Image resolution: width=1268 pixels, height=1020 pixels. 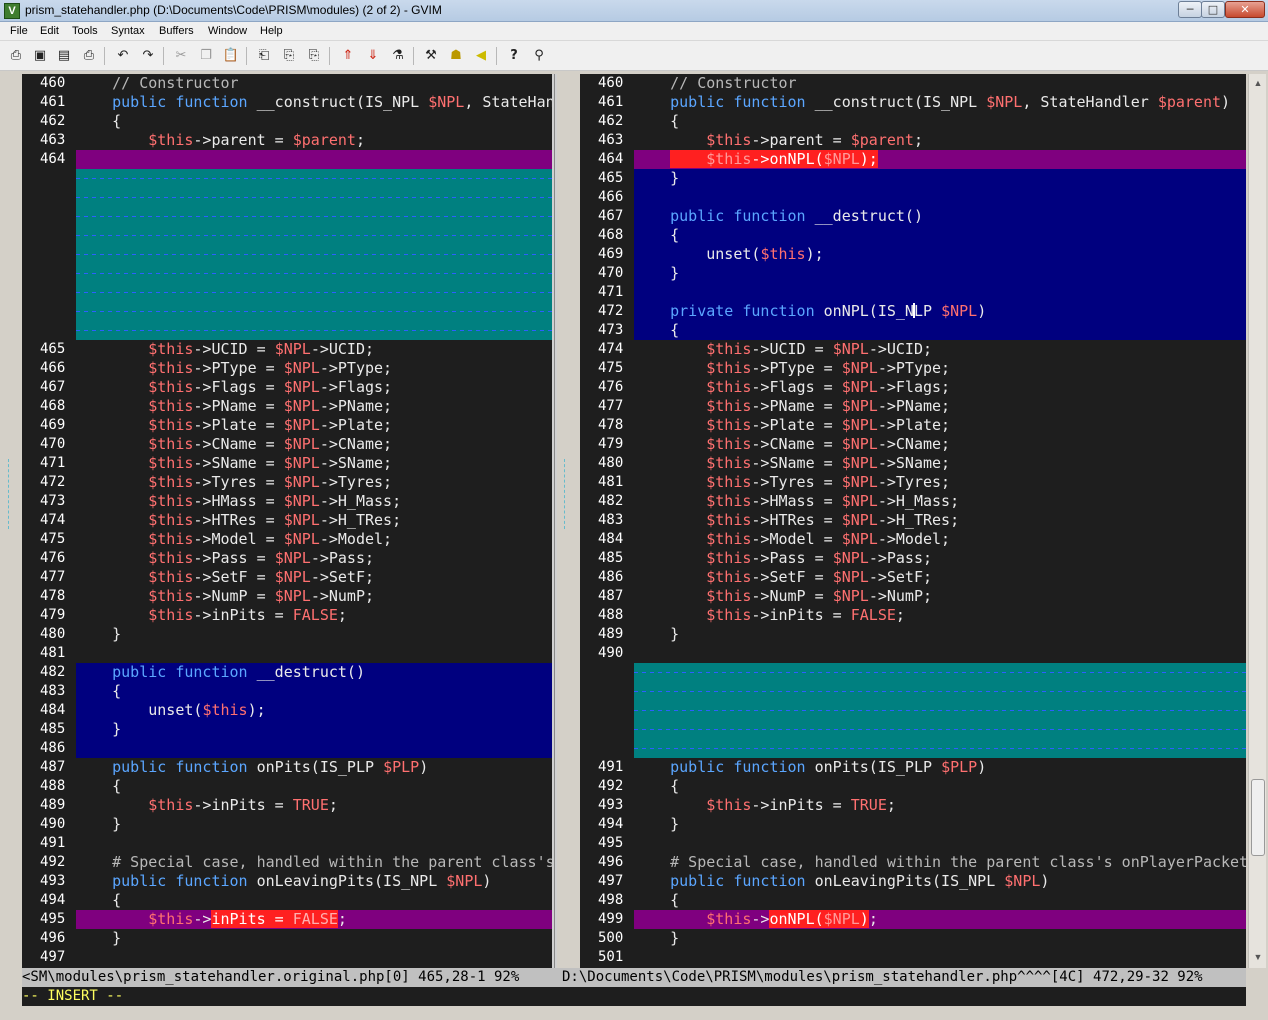 I want to click on code-line: 481 $this->Tyres = $NPL->Tyres;, so click(x=913, y=482).